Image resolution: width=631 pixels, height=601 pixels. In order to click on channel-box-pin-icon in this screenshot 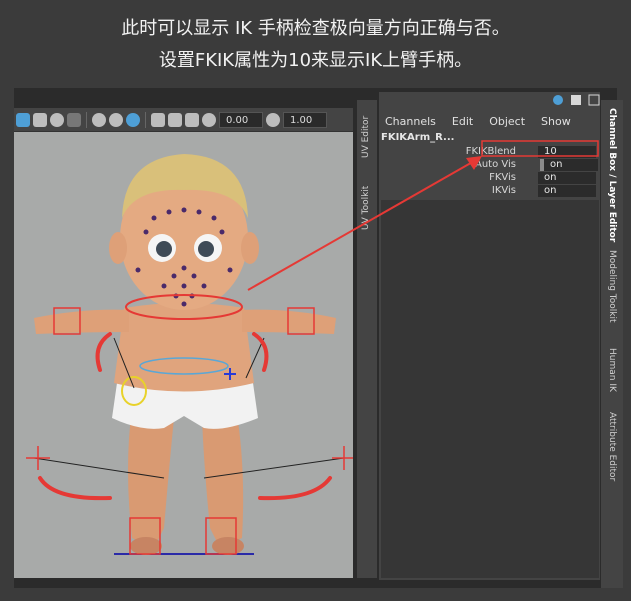, I will do `click(558, 100)`.